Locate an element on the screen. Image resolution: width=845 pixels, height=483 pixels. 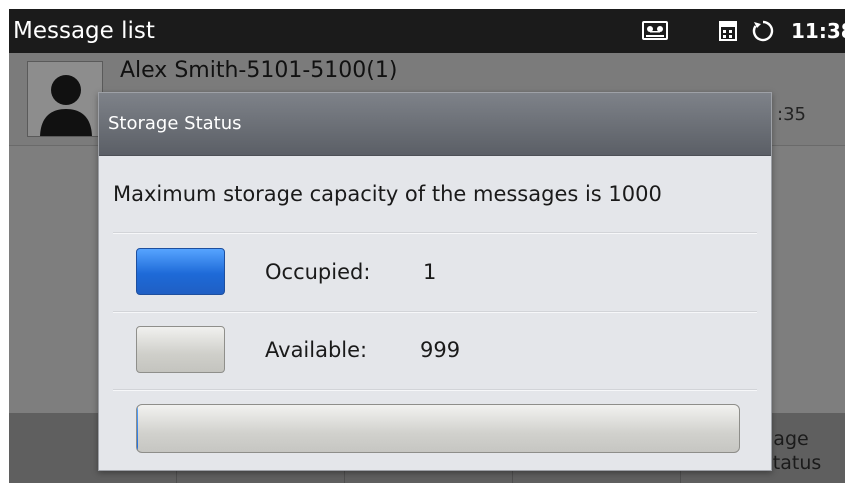
available-label: Available: is located at coordinates (316, 350).